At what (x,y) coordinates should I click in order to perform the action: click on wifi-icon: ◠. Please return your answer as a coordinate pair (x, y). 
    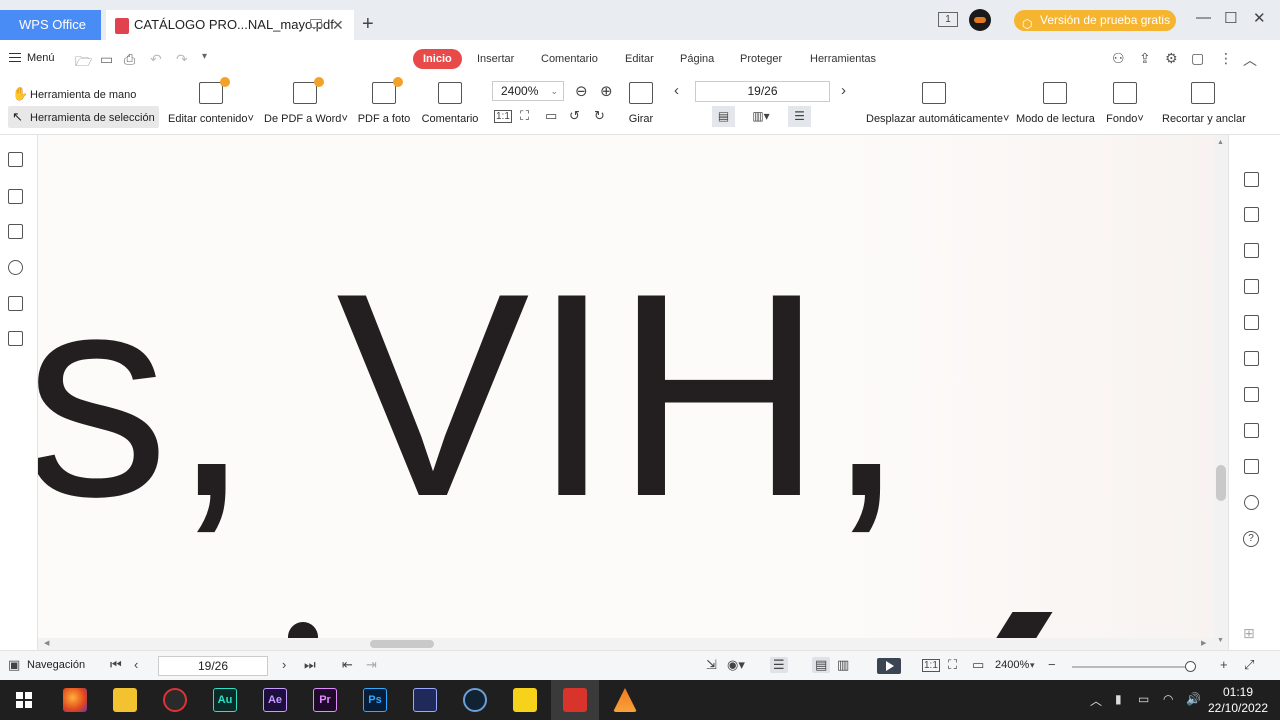
    Looking at the image, I should click on (1168, 699).